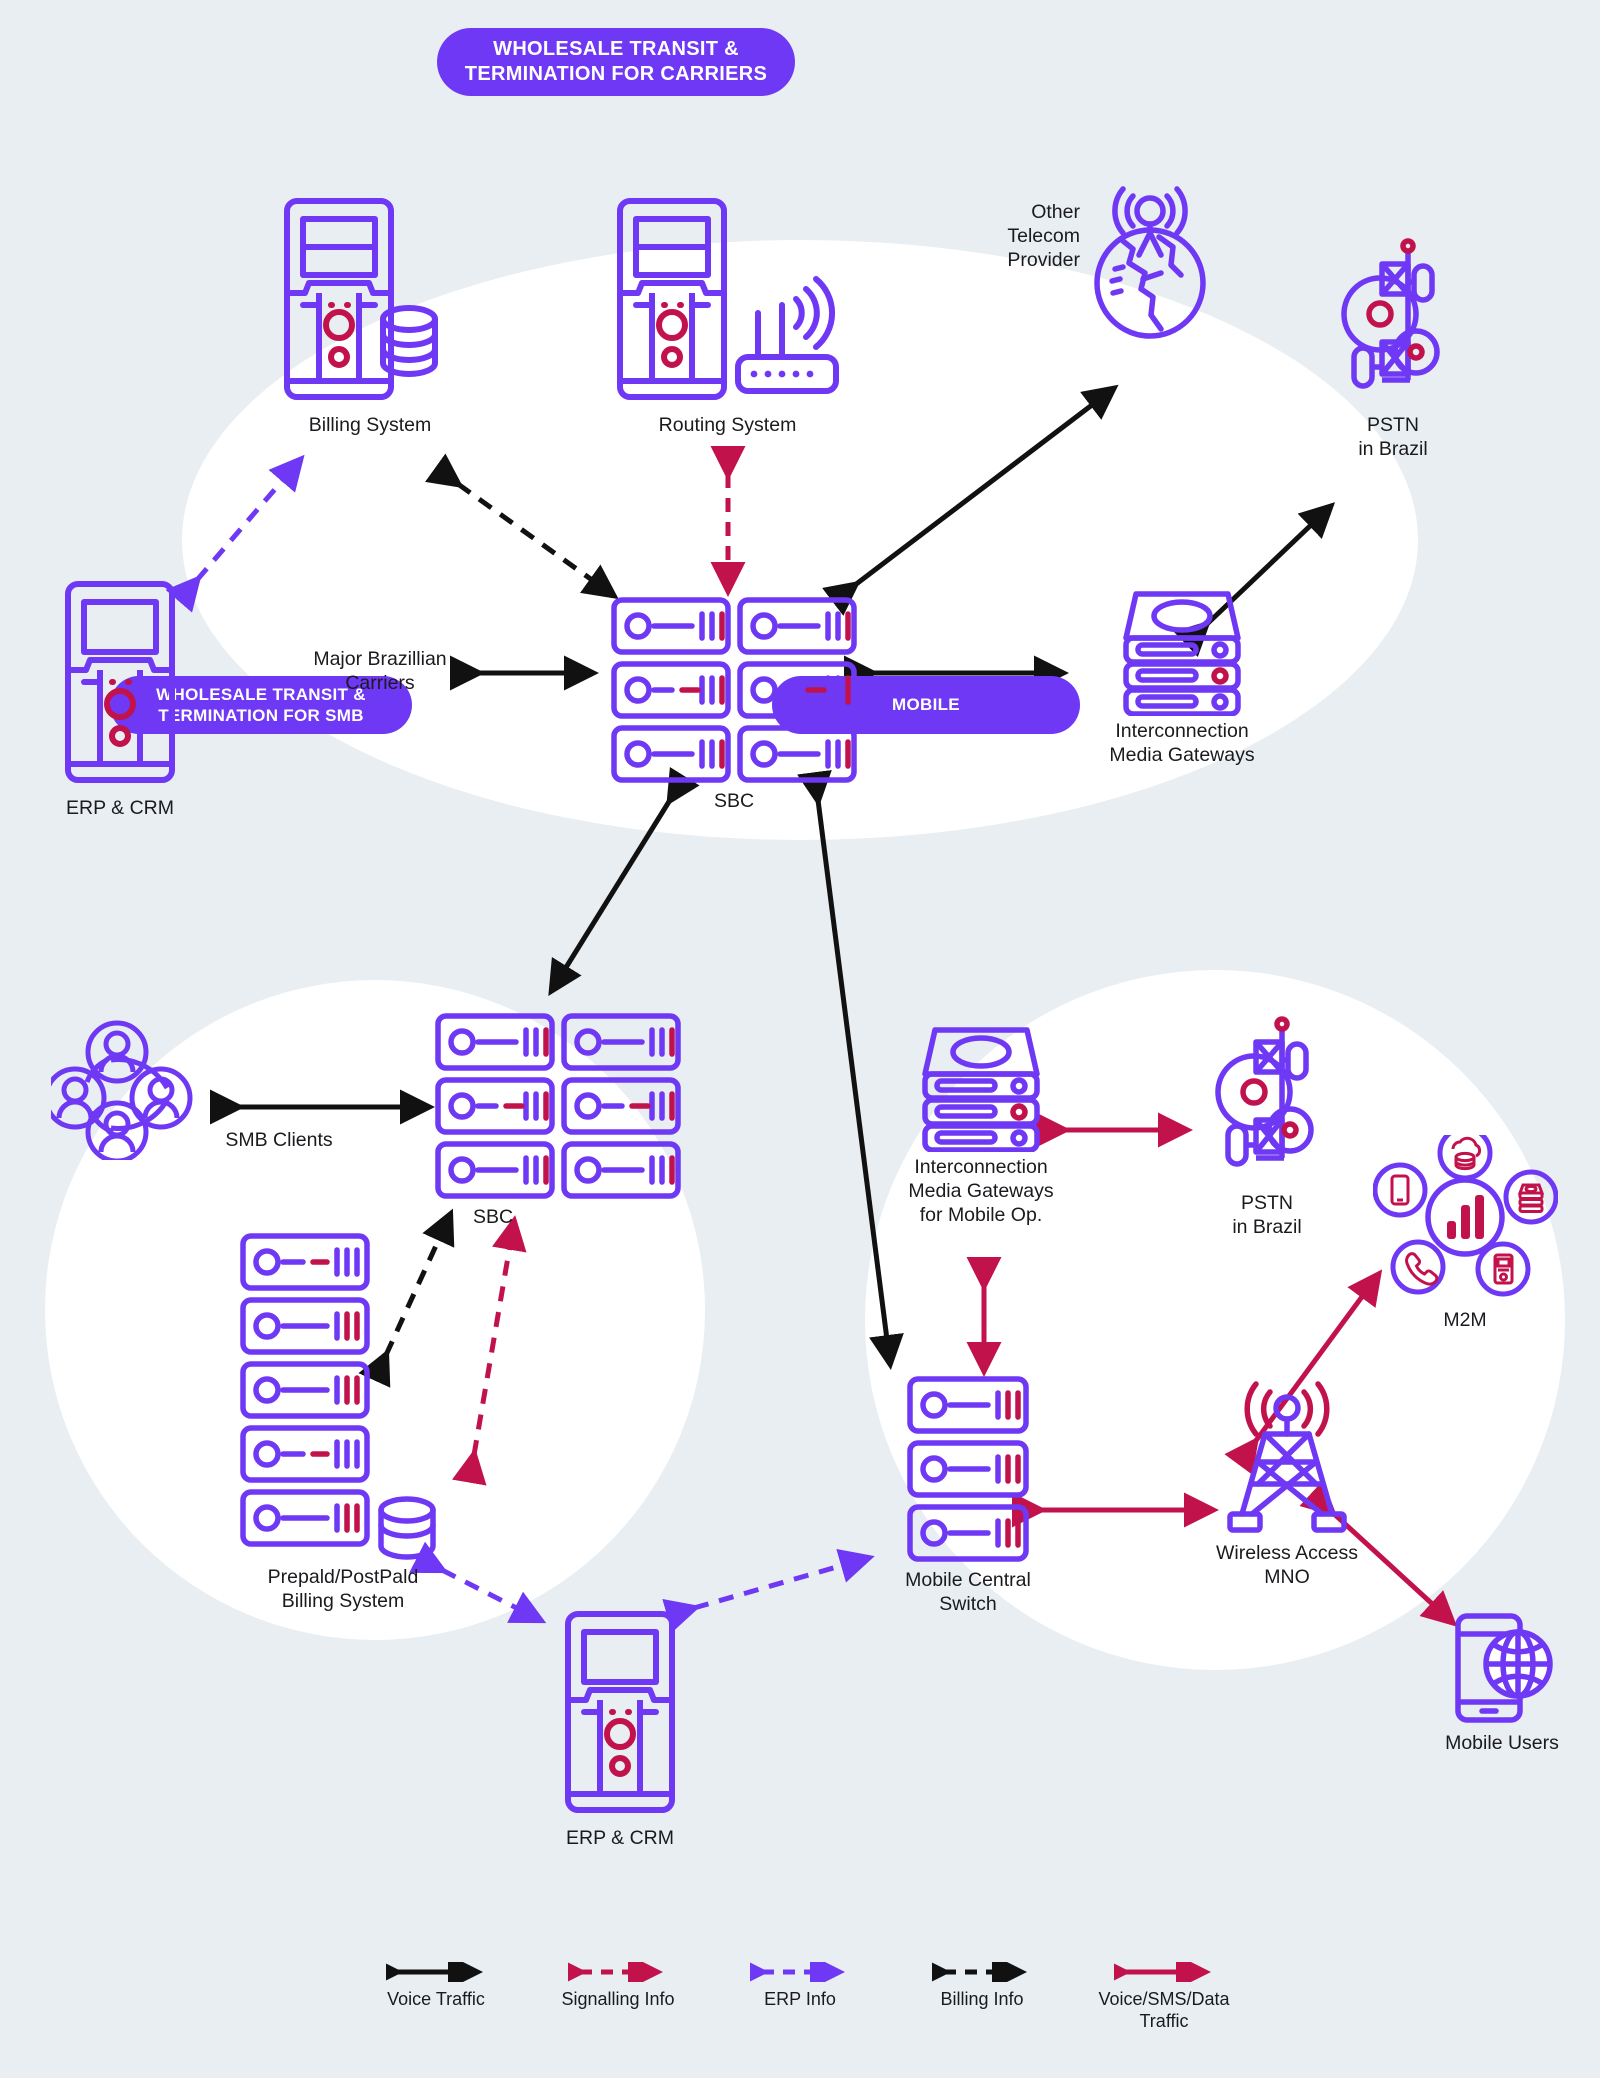  Describe the element at coordinates (800, 1986) in the screenshot. I see `legend-item-erp-info: ERP Info` at that location.